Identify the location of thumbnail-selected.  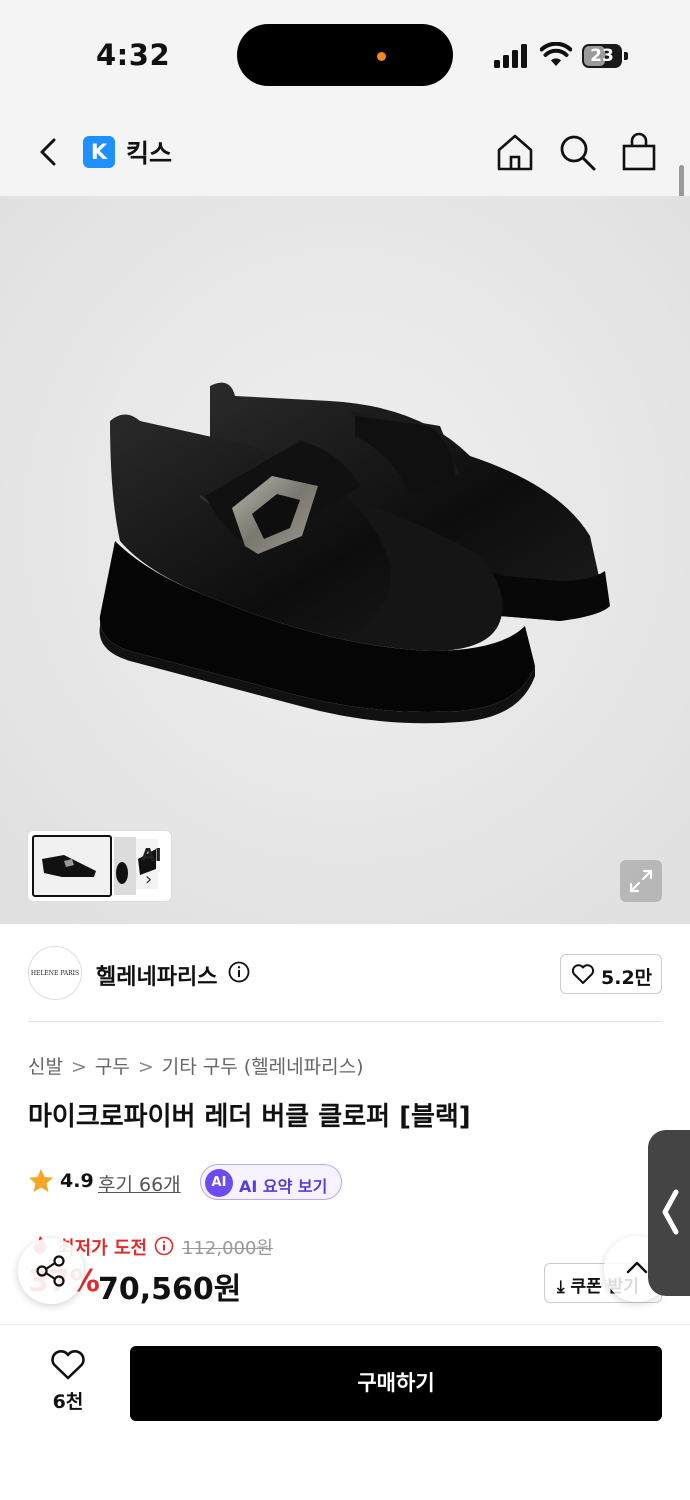
(72, 866).